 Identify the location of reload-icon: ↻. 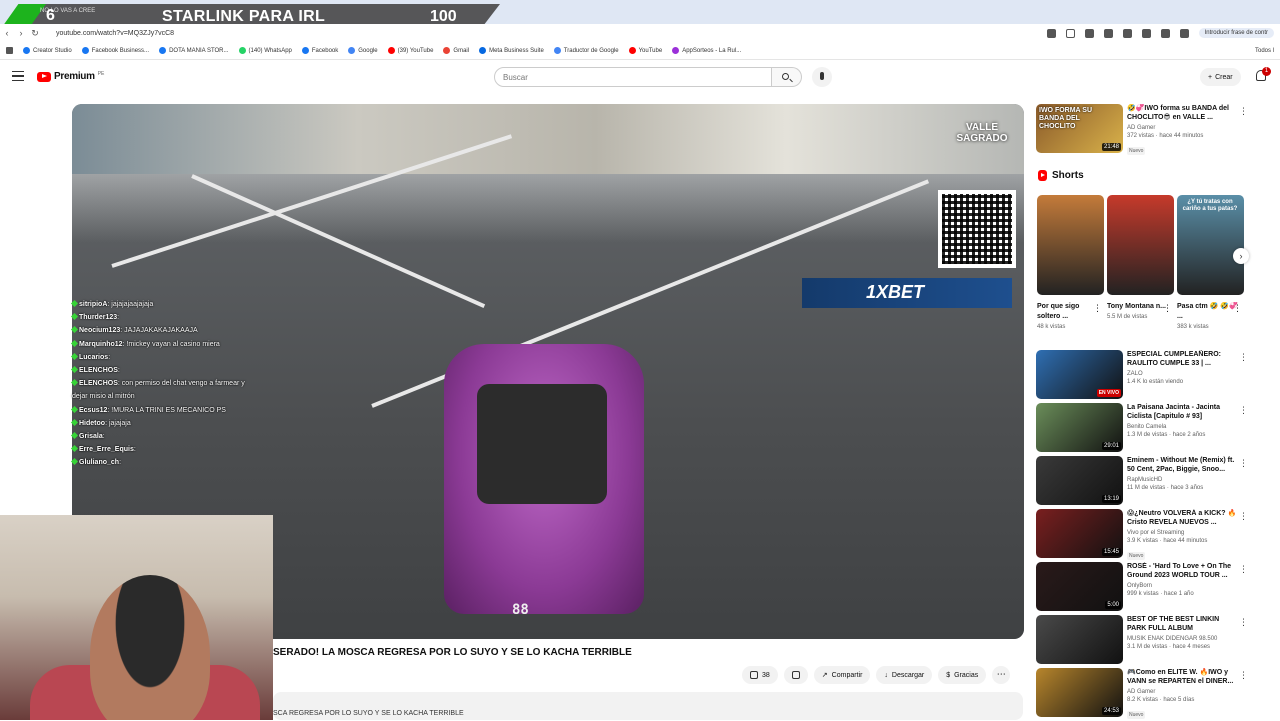
(35, 33).